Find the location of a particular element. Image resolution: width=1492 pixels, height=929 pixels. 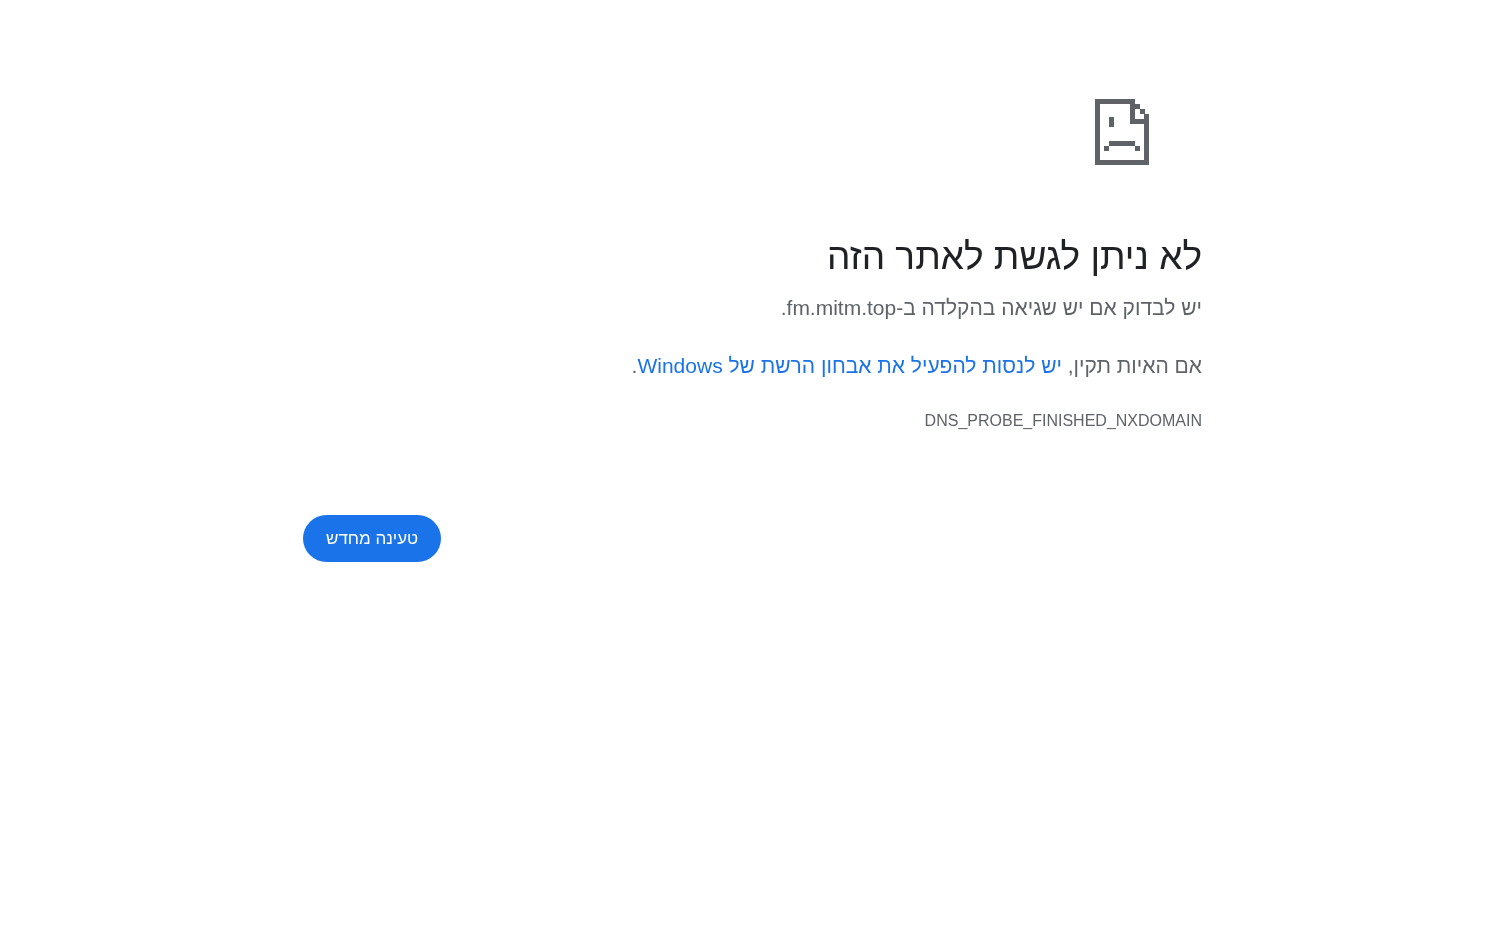

network-diagnostics-link: יש לנסות להפעיל את אבחון הרשת של Windows is located at coordinates (849, 365).